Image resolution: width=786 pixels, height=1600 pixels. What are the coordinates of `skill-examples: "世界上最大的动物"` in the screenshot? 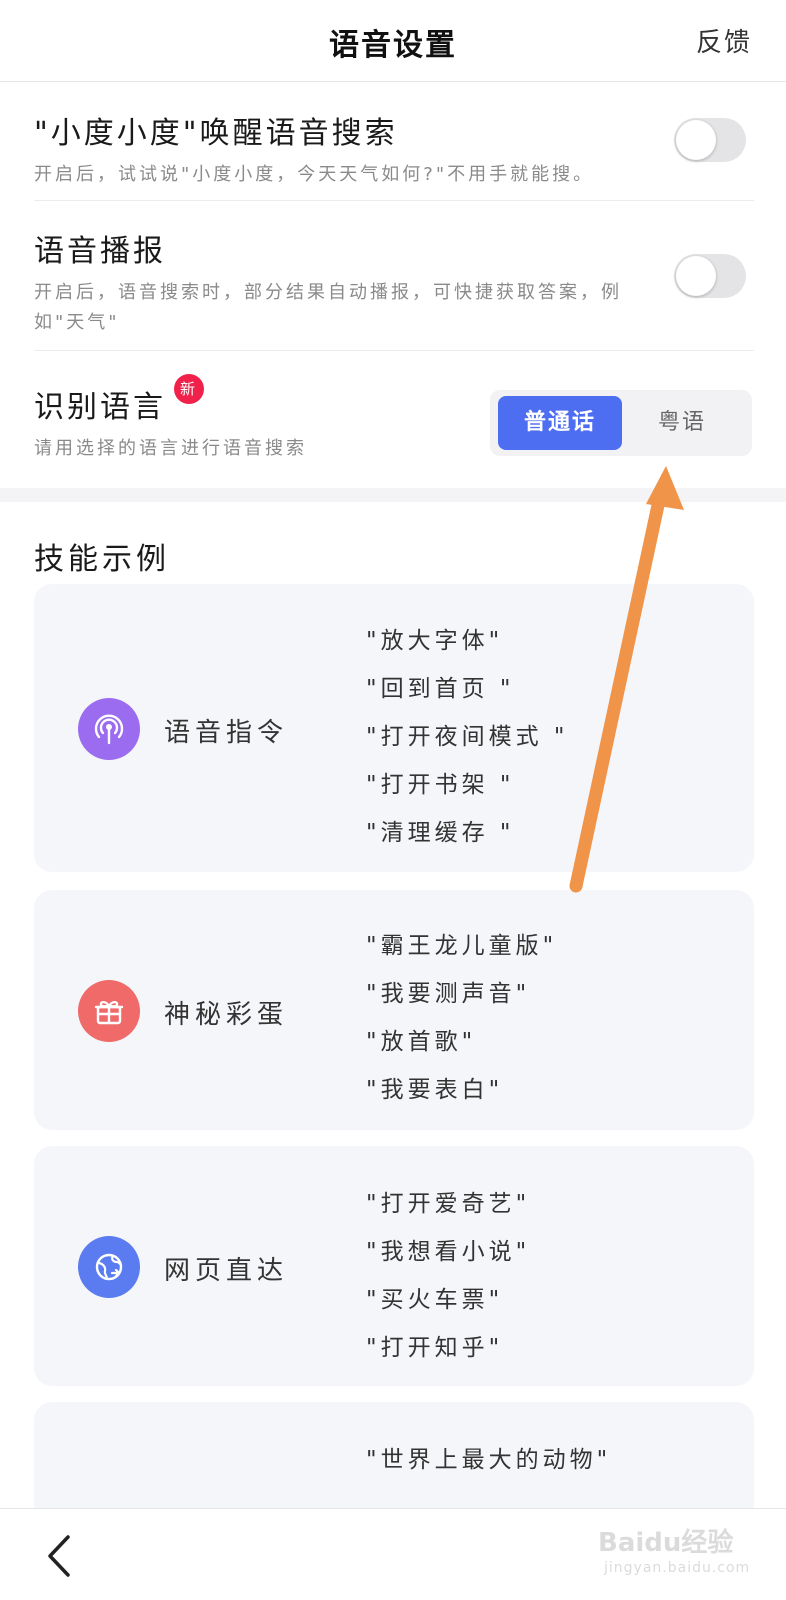 It's located at (488, 1460).